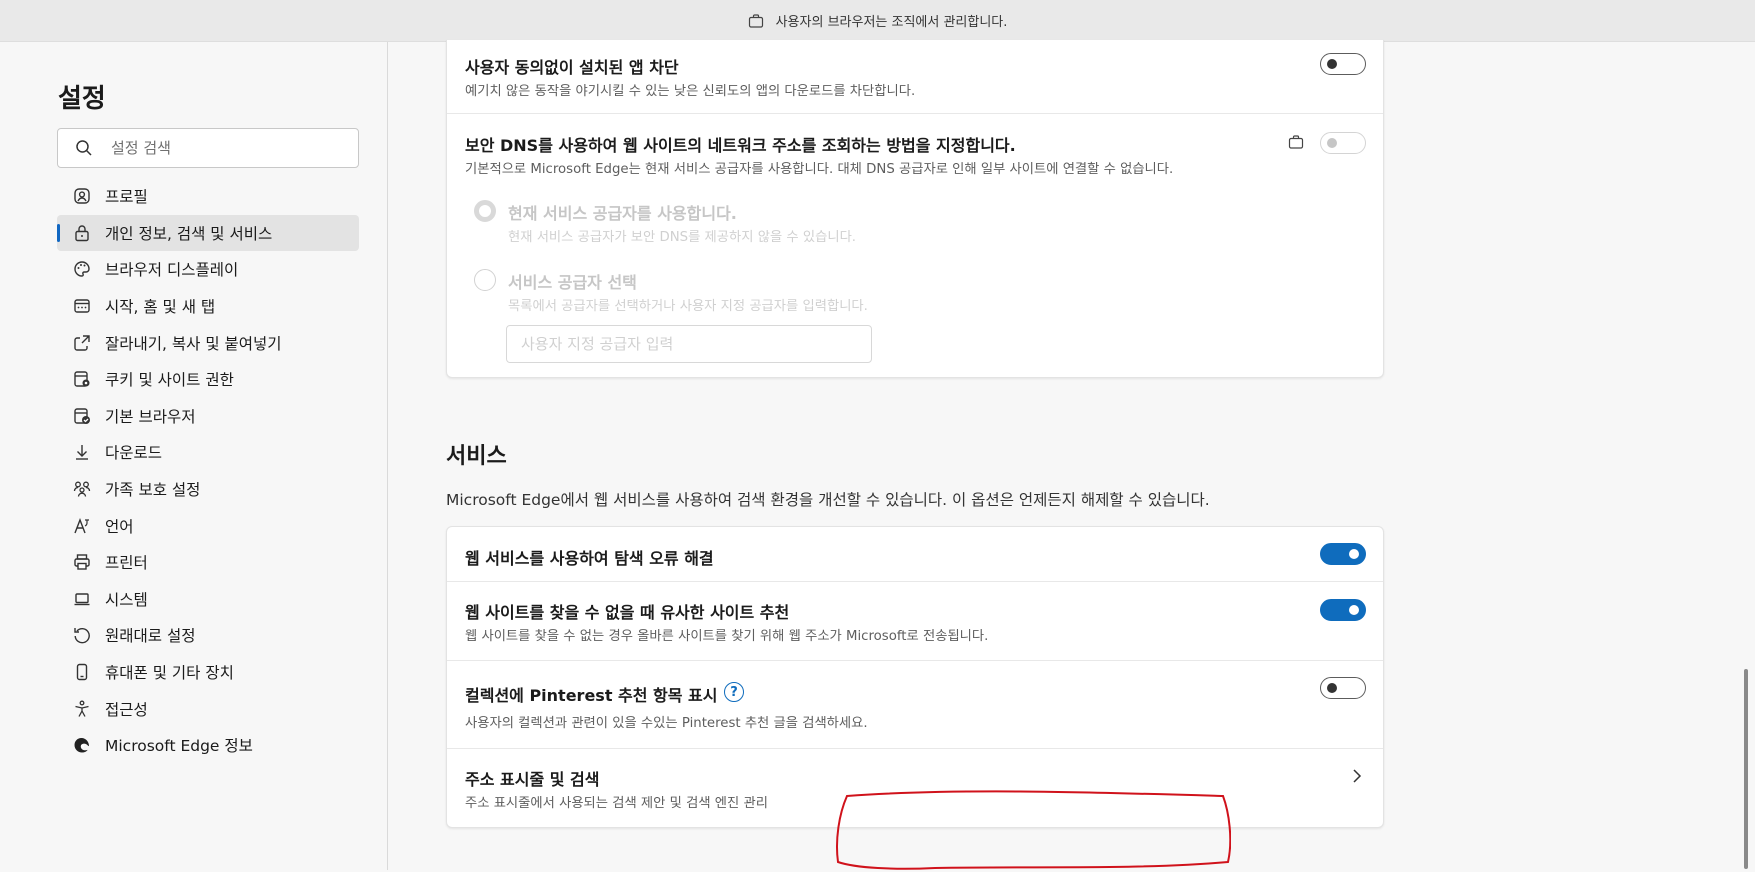 The width and height of the screenshot is (1755, 872). What do you see at coordinates (126, 197) in the screenshot?
I see `sidebar-item-label: 프로필` at bounding box center [126, 197].